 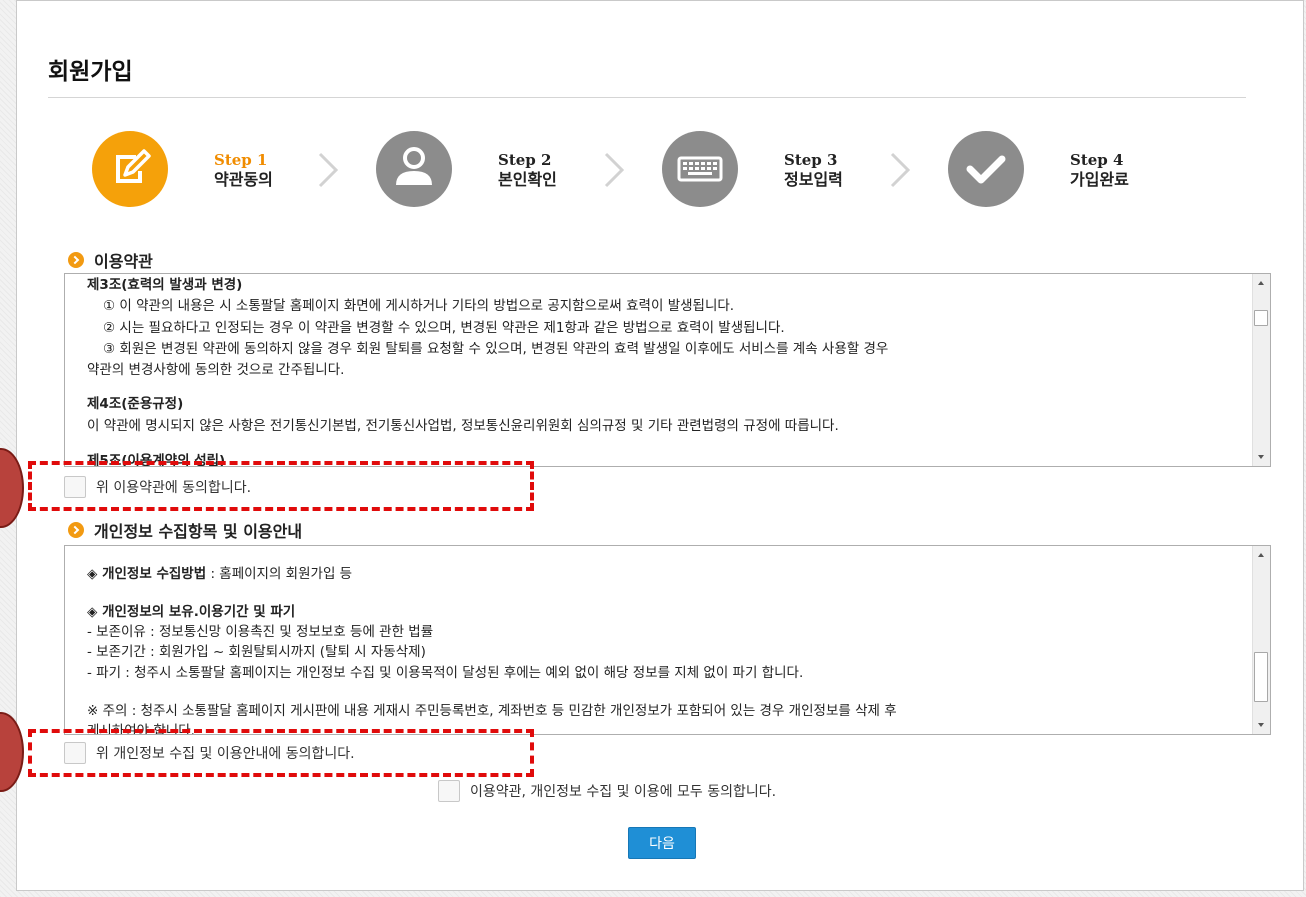 What do you see at coordinates (90, 72) in the screenshot?
I see `page-title: 회원가입` at bounding box center [90, 72].